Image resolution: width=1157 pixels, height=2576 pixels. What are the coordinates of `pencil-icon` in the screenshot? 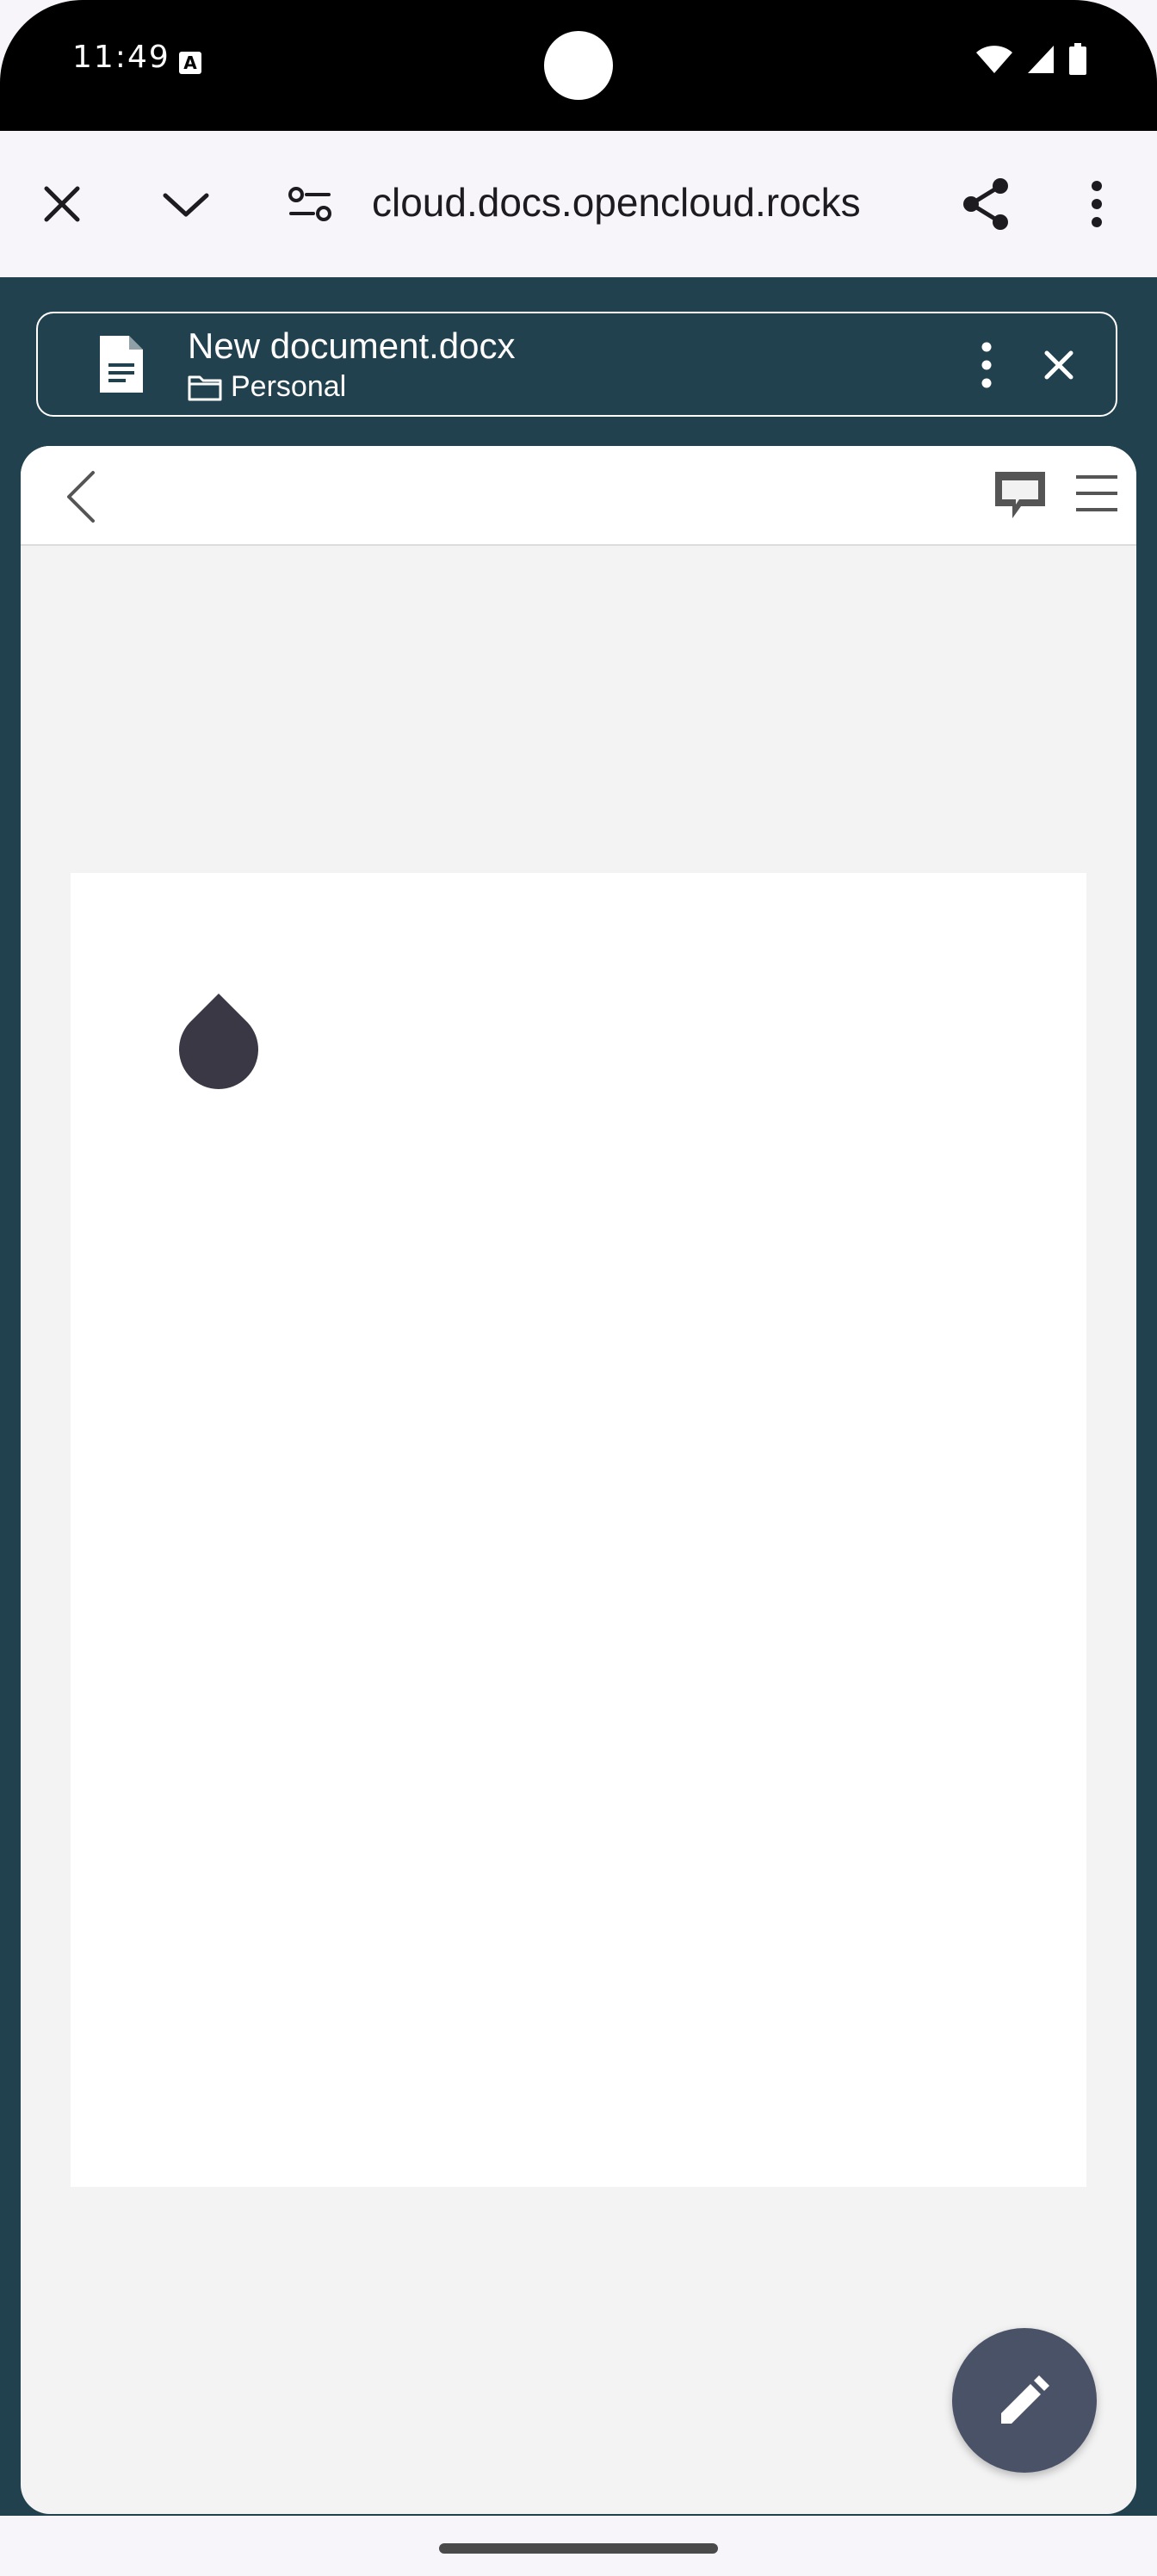 It's located at (1025, 2400).